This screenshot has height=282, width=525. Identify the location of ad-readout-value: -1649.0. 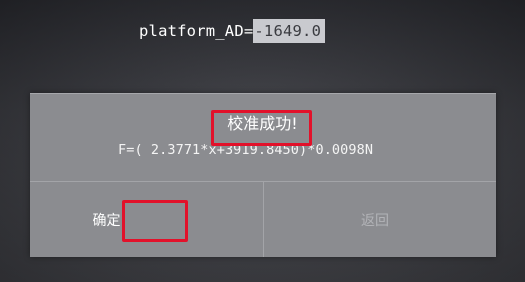
(289, 31).